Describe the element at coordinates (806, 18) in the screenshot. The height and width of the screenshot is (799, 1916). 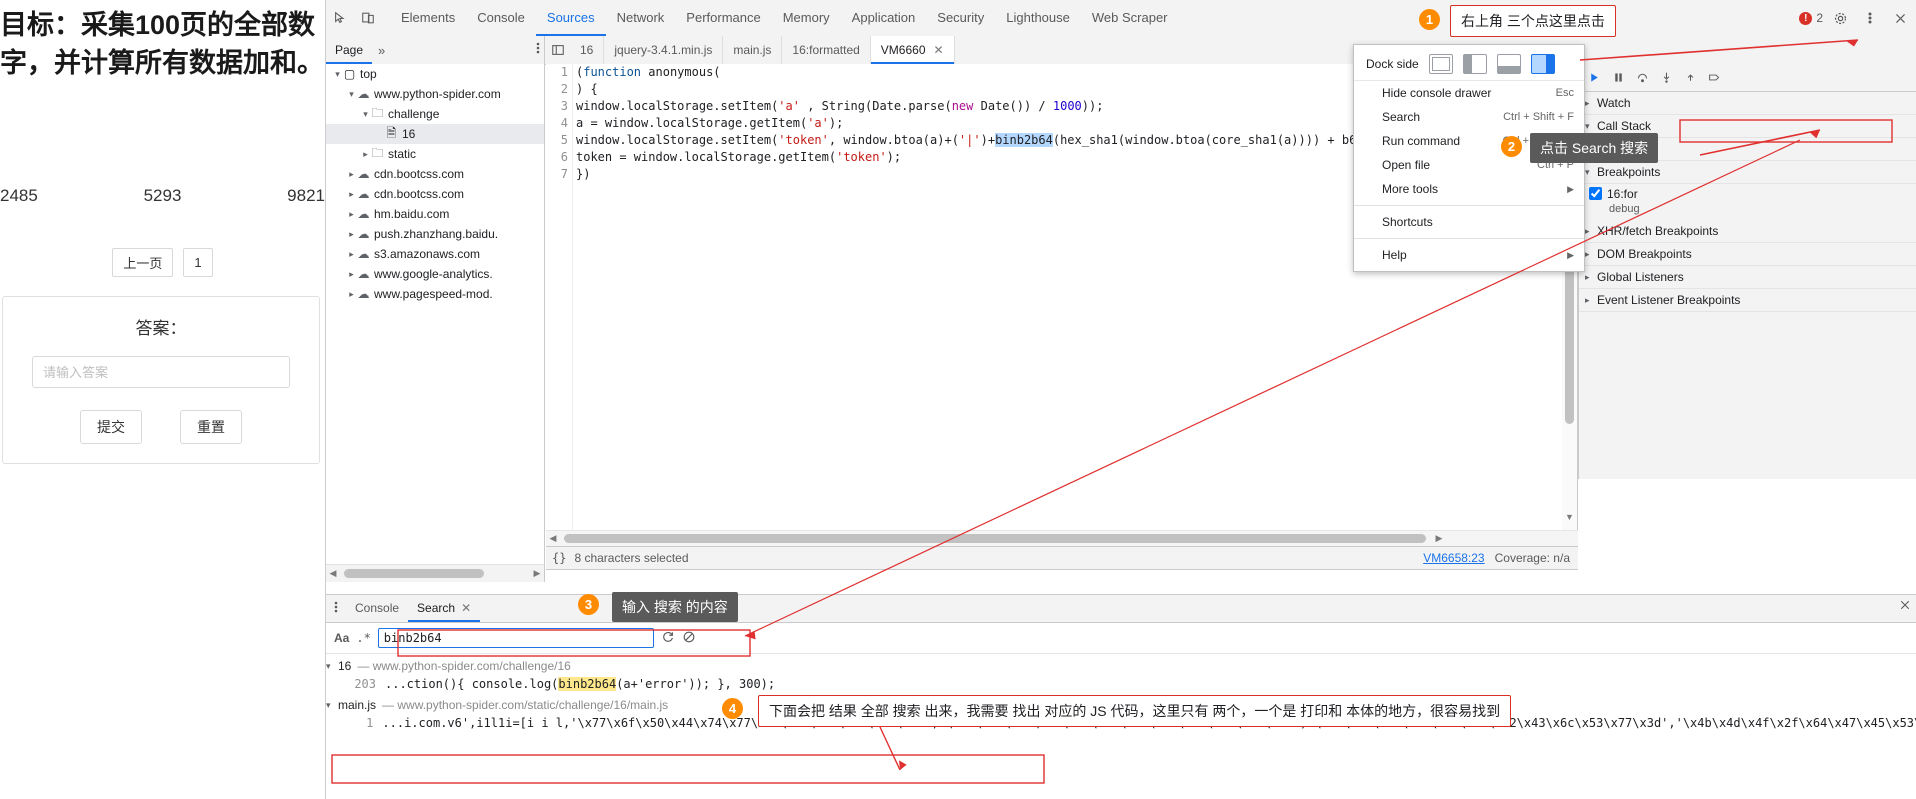
I see `tab-memory: Memory` at that location.